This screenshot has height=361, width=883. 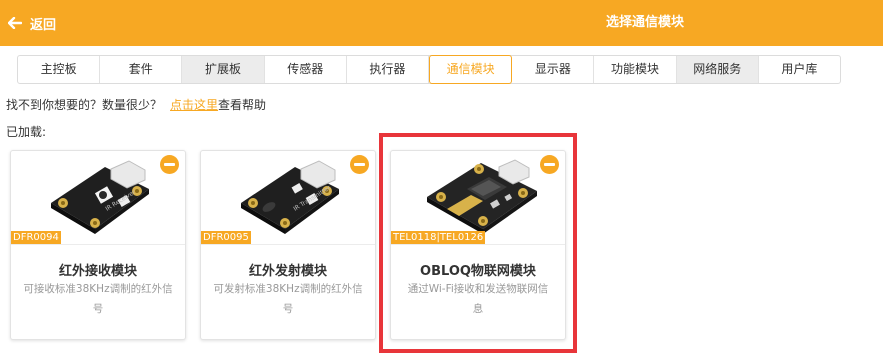 I want to click on highlight-box, so click(x=478, y=243).